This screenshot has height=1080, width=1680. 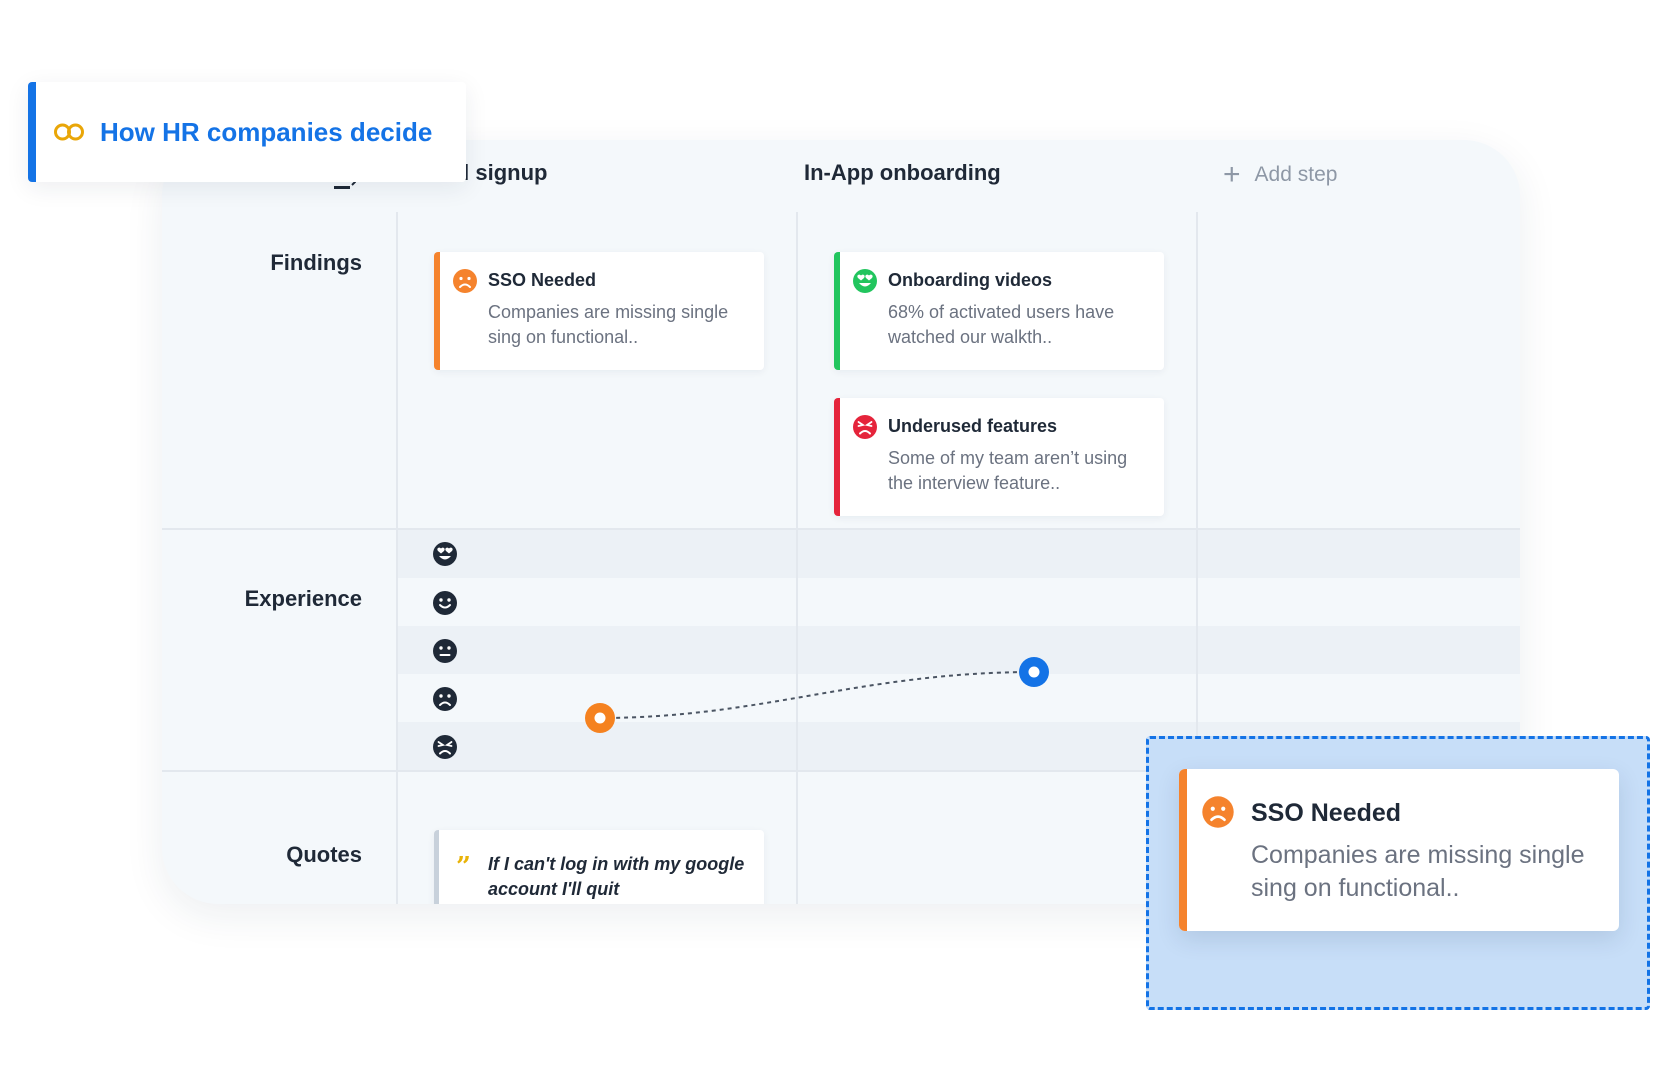 What do you see at coordinates (445, 651) in the screenshot?
I see `neutral-face-icon` at bounding box center [445, 651].